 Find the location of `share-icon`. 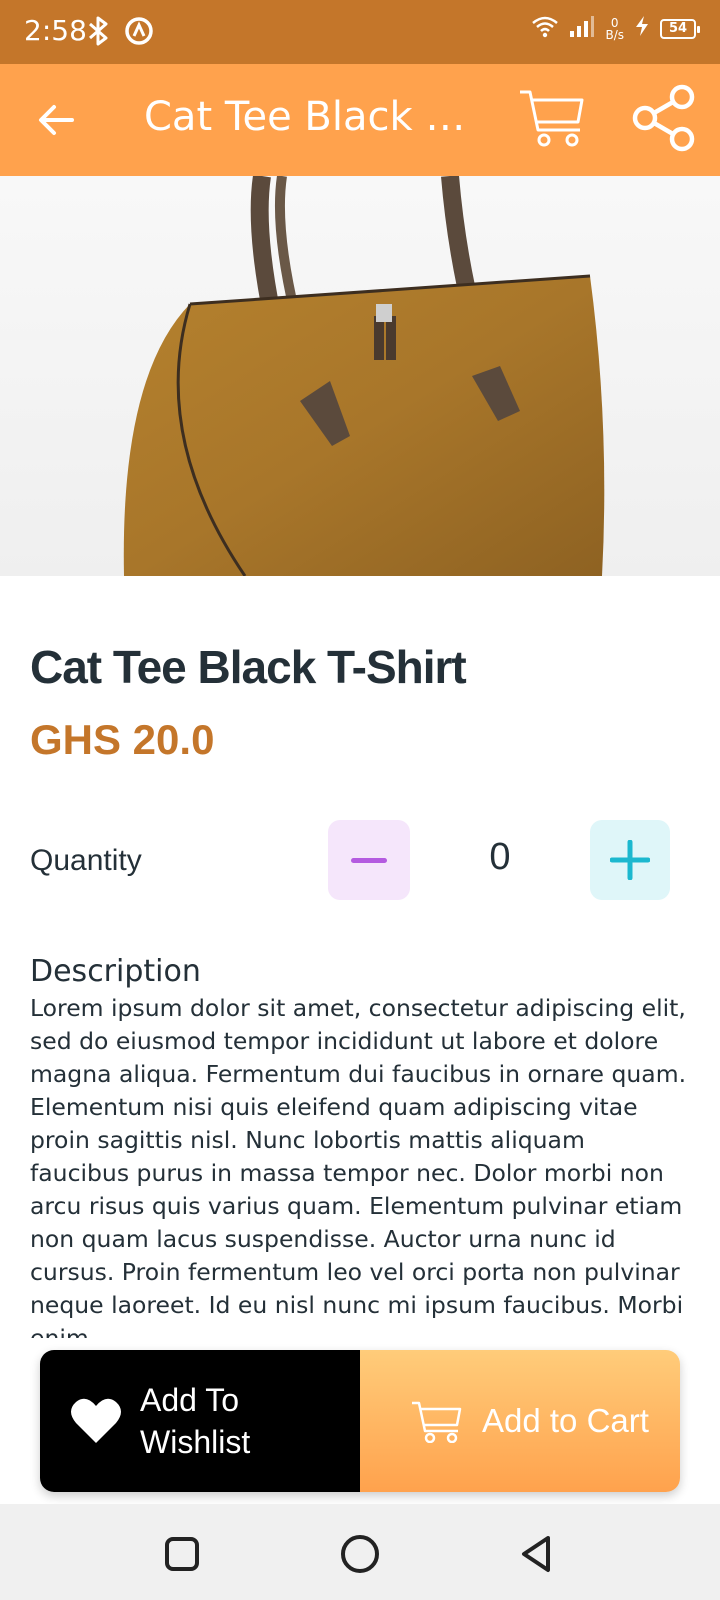

share-icon is located at coordinates (663, 118).